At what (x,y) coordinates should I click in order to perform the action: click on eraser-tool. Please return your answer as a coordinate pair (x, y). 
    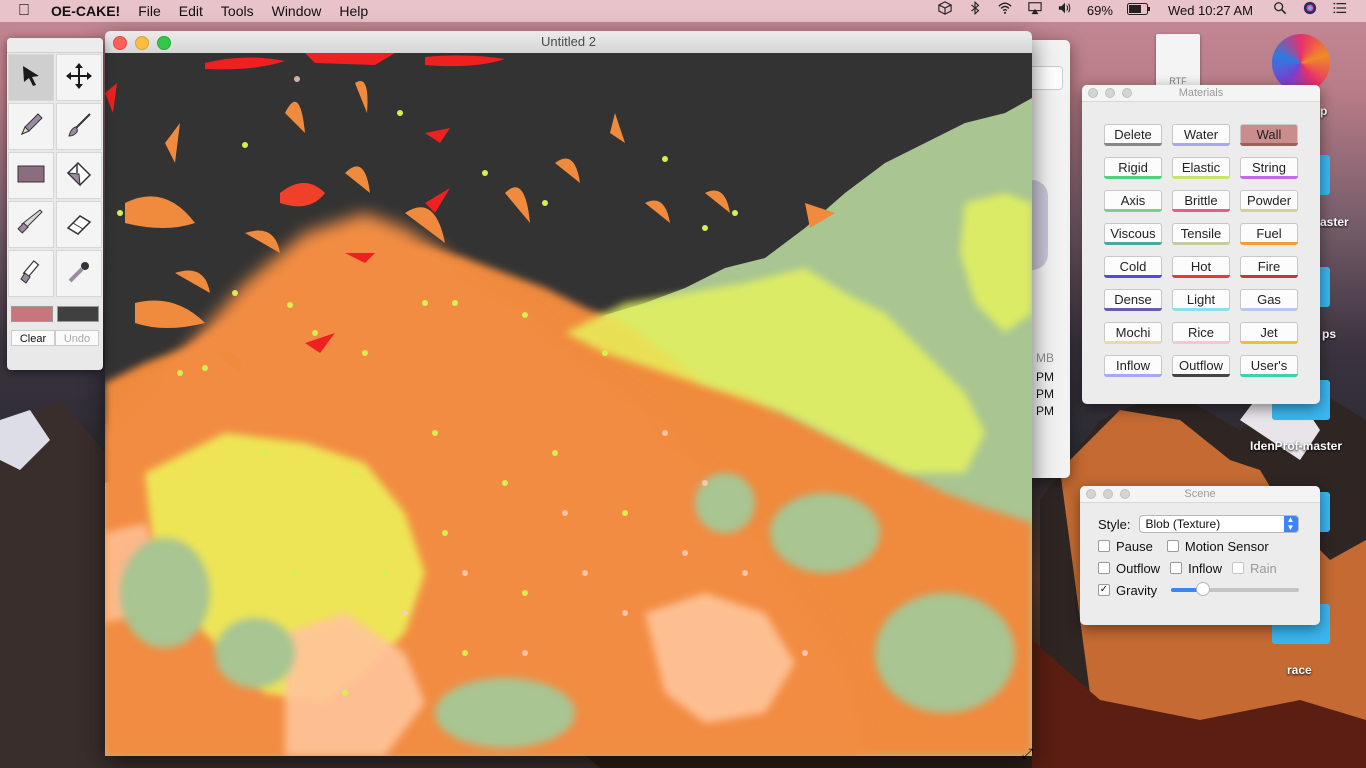
    Looking at the image, I should click on (79, 224).